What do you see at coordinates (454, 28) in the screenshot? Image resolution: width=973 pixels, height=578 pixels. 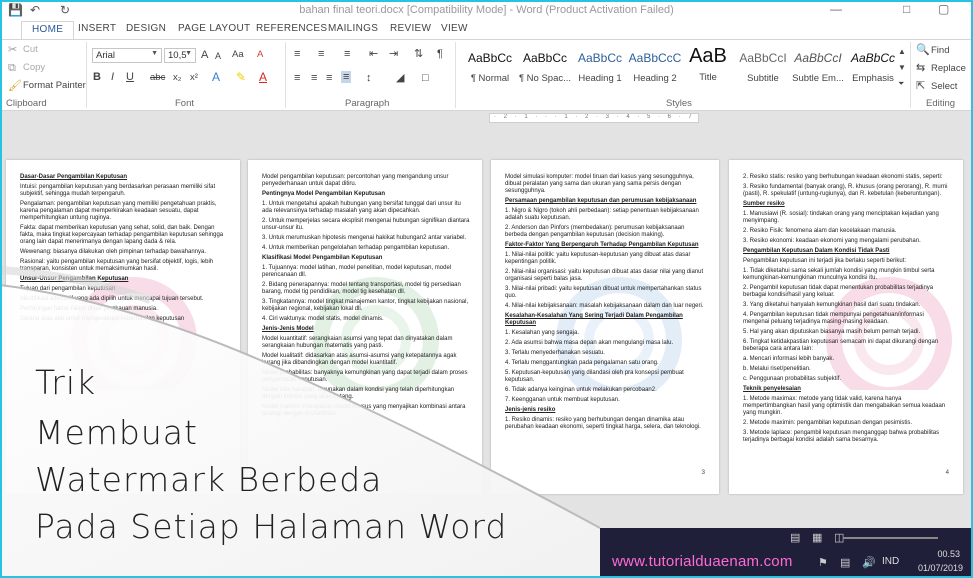 I see `tab-view: VIEW` at bounding box center [454, 28].